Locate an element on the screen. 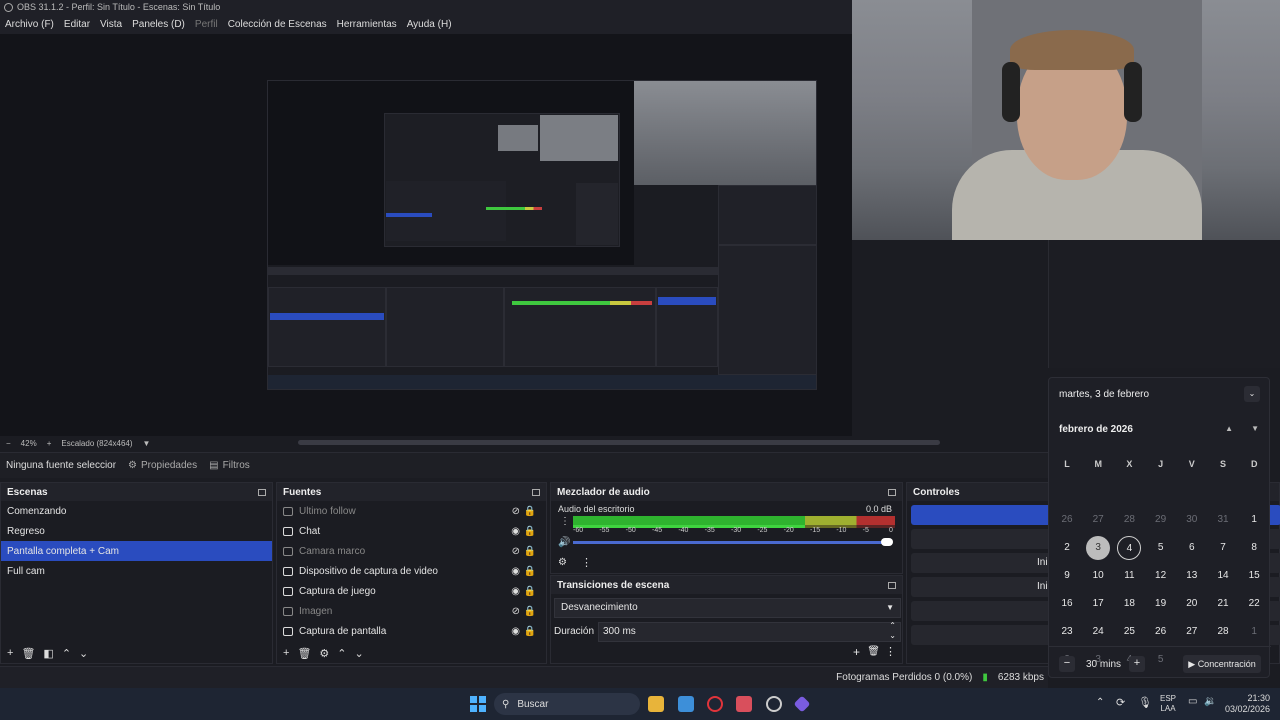  calendar-day: 18 is located at coordinates (1129, 604).